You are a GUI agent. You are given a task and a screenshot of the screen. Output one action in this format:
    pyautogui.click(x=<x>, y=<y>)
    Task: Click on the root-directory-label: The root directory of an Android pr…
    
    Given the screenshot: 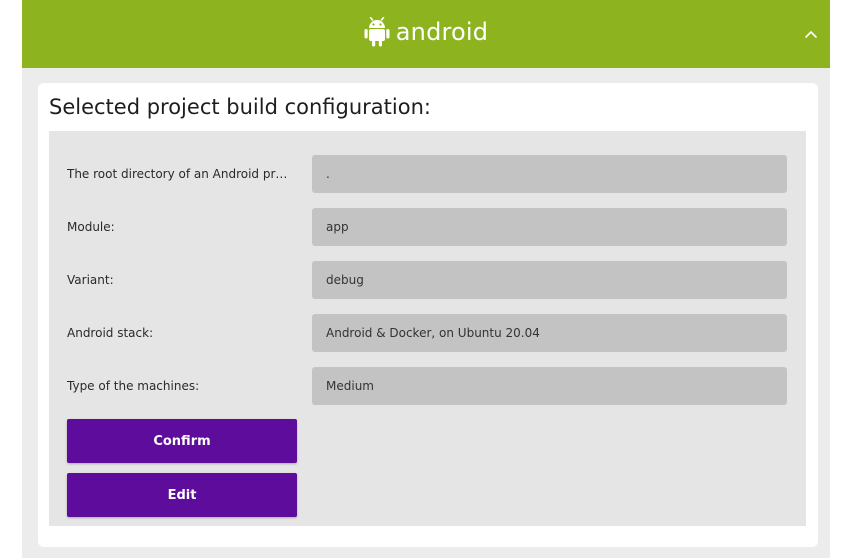 What is the action you would take?
    pyautogui.click(x=177, y=174)
    